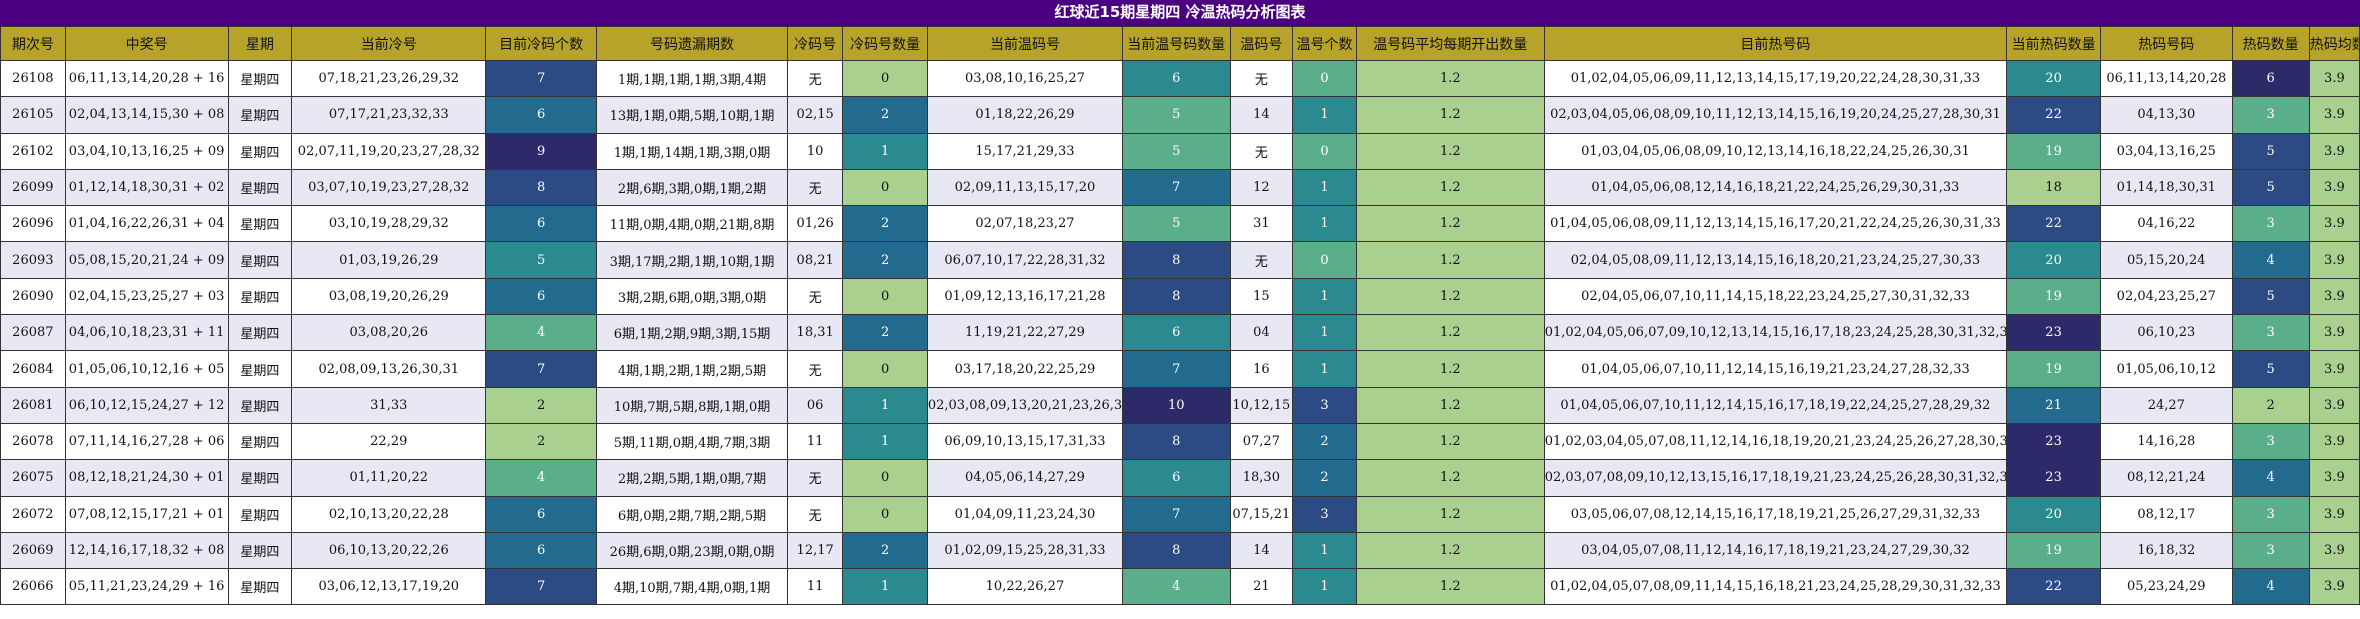 The width and height of the screenshot is (2360, 619). What do you see at coordinates (1176, 369) in the screenshot?
I see `cell-warm-count: 7` at bounding box center [1176, 369].